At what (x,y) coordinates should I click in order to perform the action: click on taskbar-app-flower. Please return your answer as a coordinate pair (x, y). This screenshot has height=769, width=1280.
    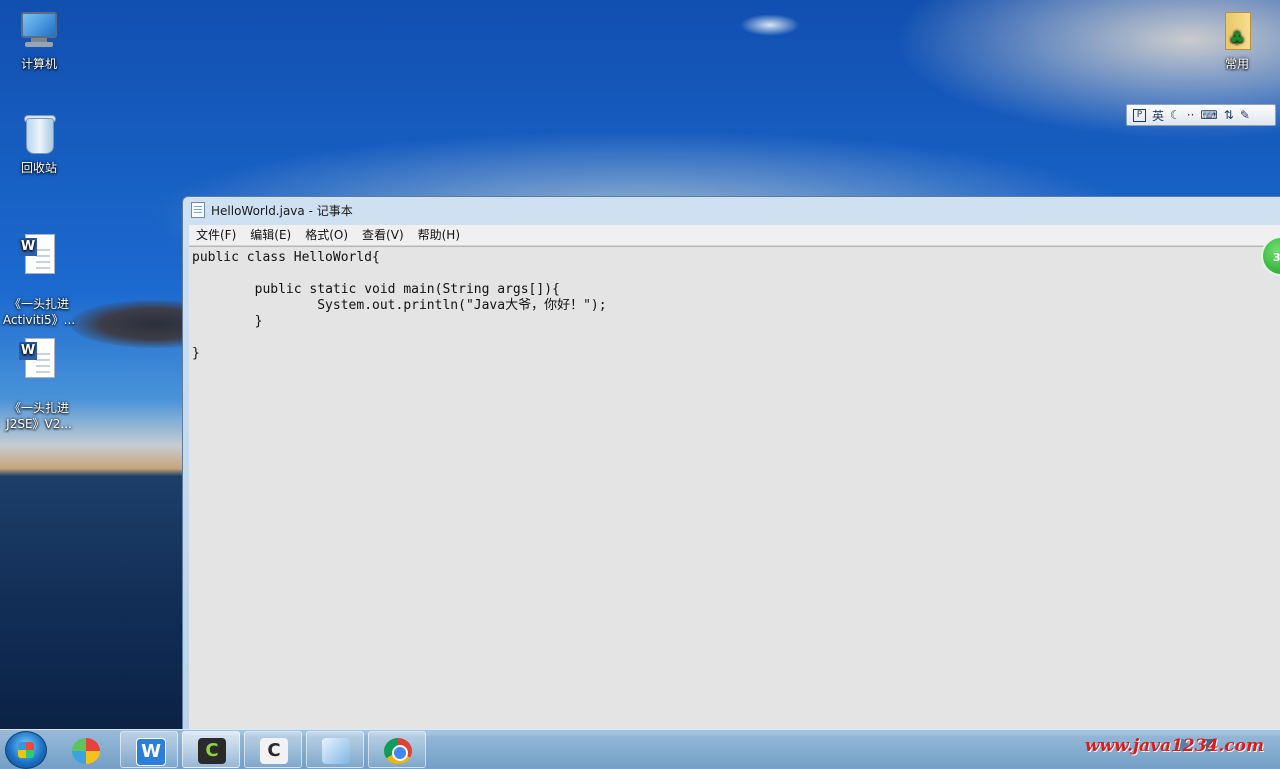
    Looking at the image, I should click on (85, 749).